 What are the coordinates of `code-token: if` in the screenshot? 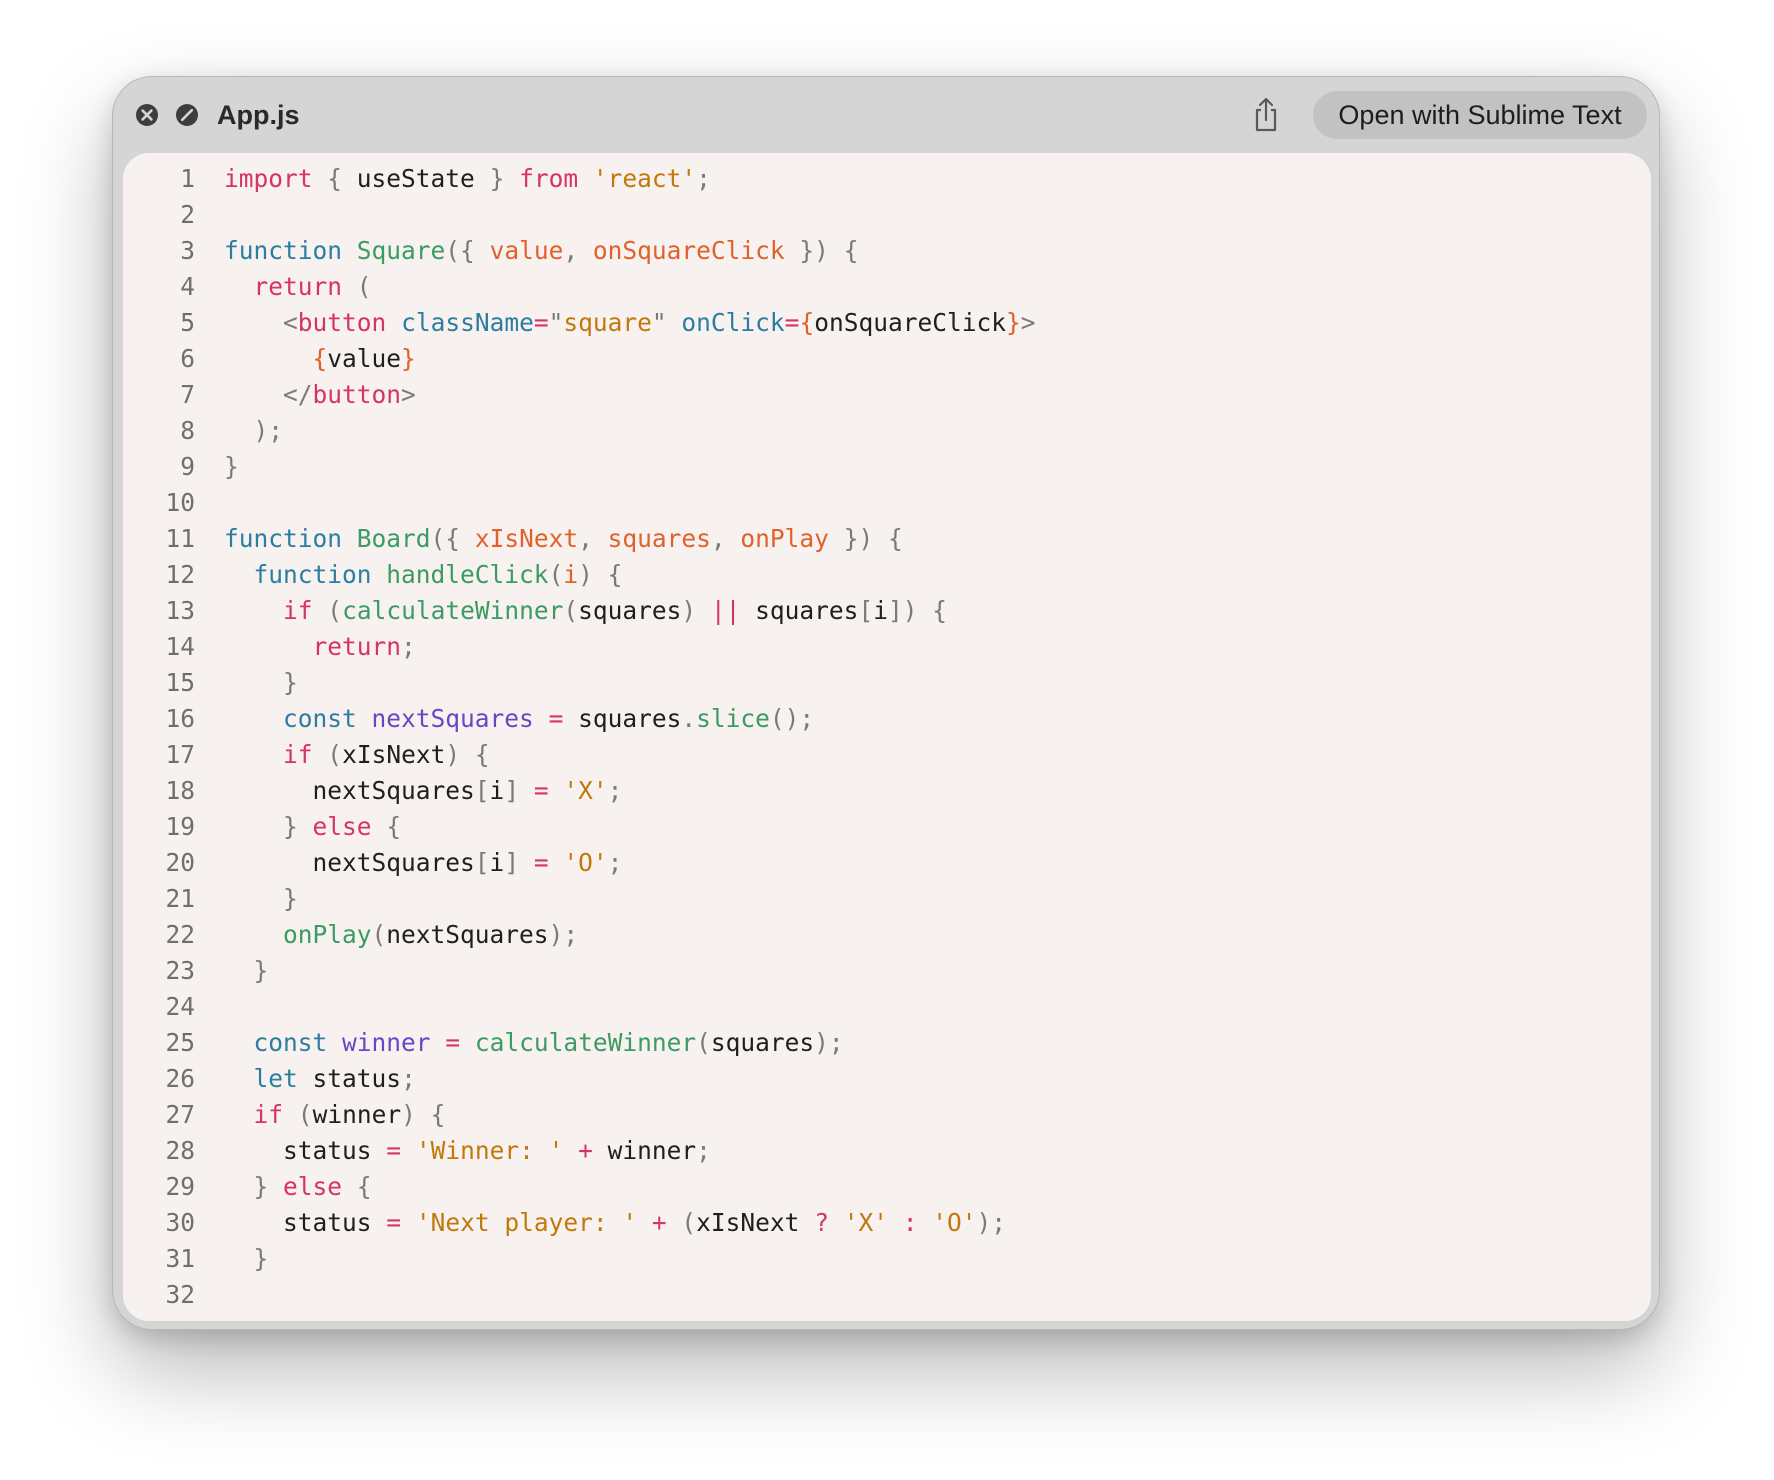 It's located at (268, 1114).